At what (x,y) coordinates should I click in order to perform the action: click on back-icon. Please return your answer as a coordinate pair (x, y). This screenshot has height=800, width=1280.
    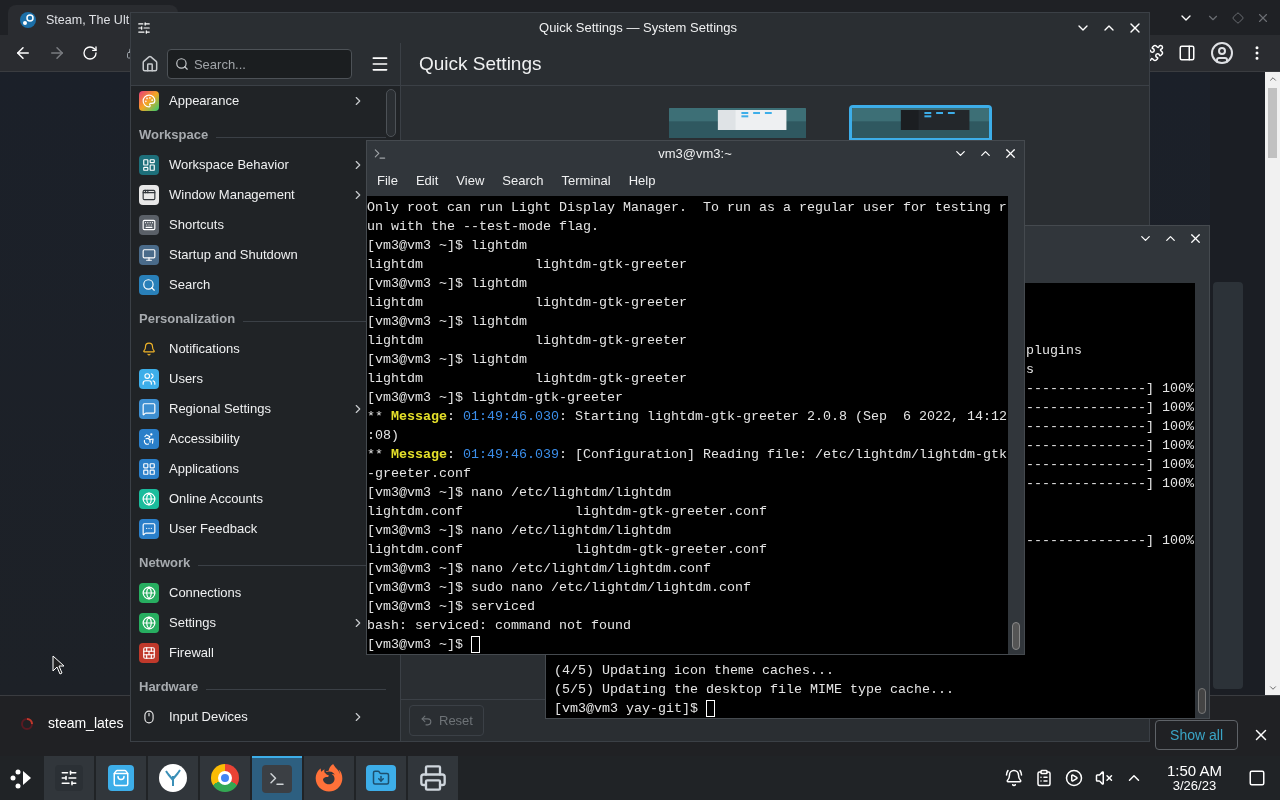
    Looking at the image, I should click on (23, 53).